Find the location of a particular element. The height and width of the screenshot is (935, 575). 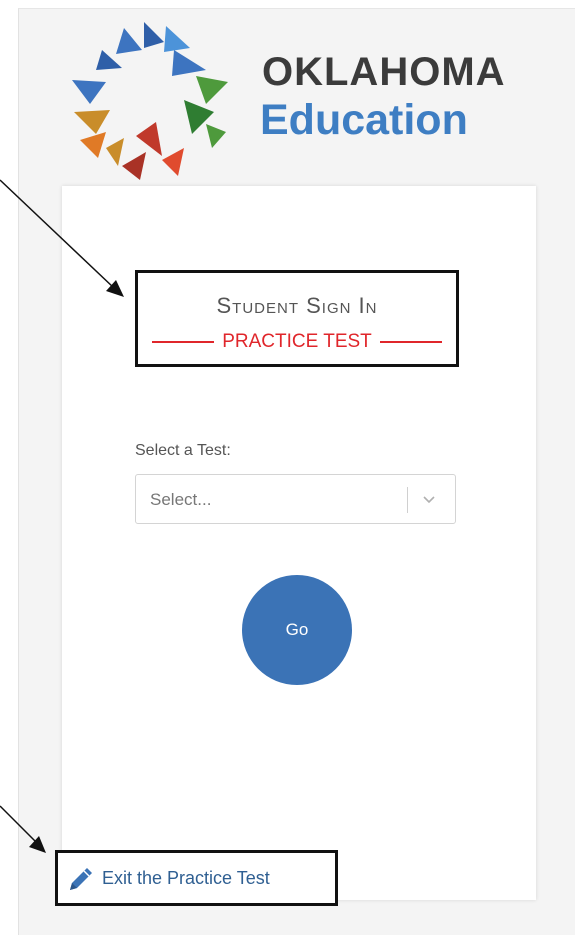

page-title: Student Sign In is located at coordinates (297, 305).